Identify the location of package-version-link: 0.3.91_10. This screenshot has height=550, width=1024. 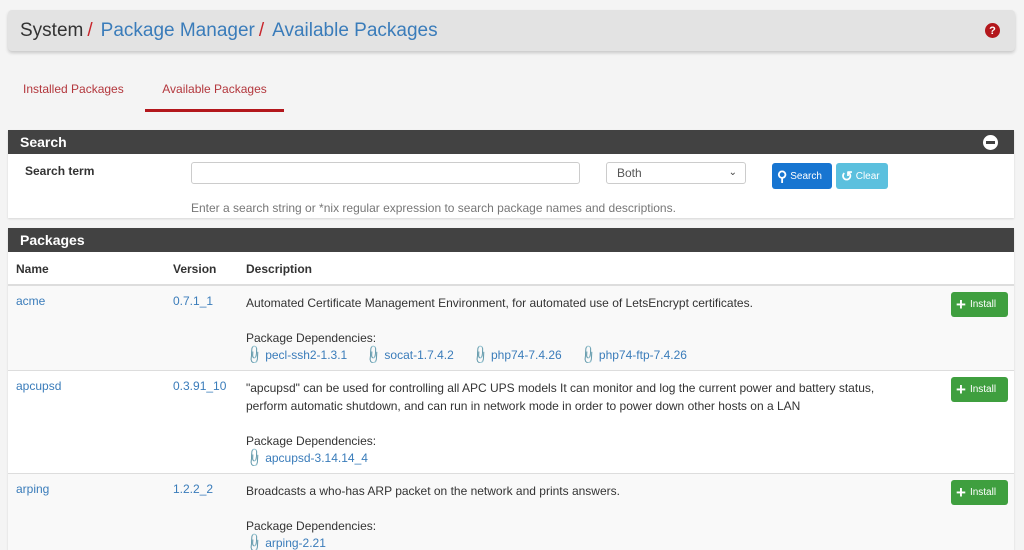
(199, 386).